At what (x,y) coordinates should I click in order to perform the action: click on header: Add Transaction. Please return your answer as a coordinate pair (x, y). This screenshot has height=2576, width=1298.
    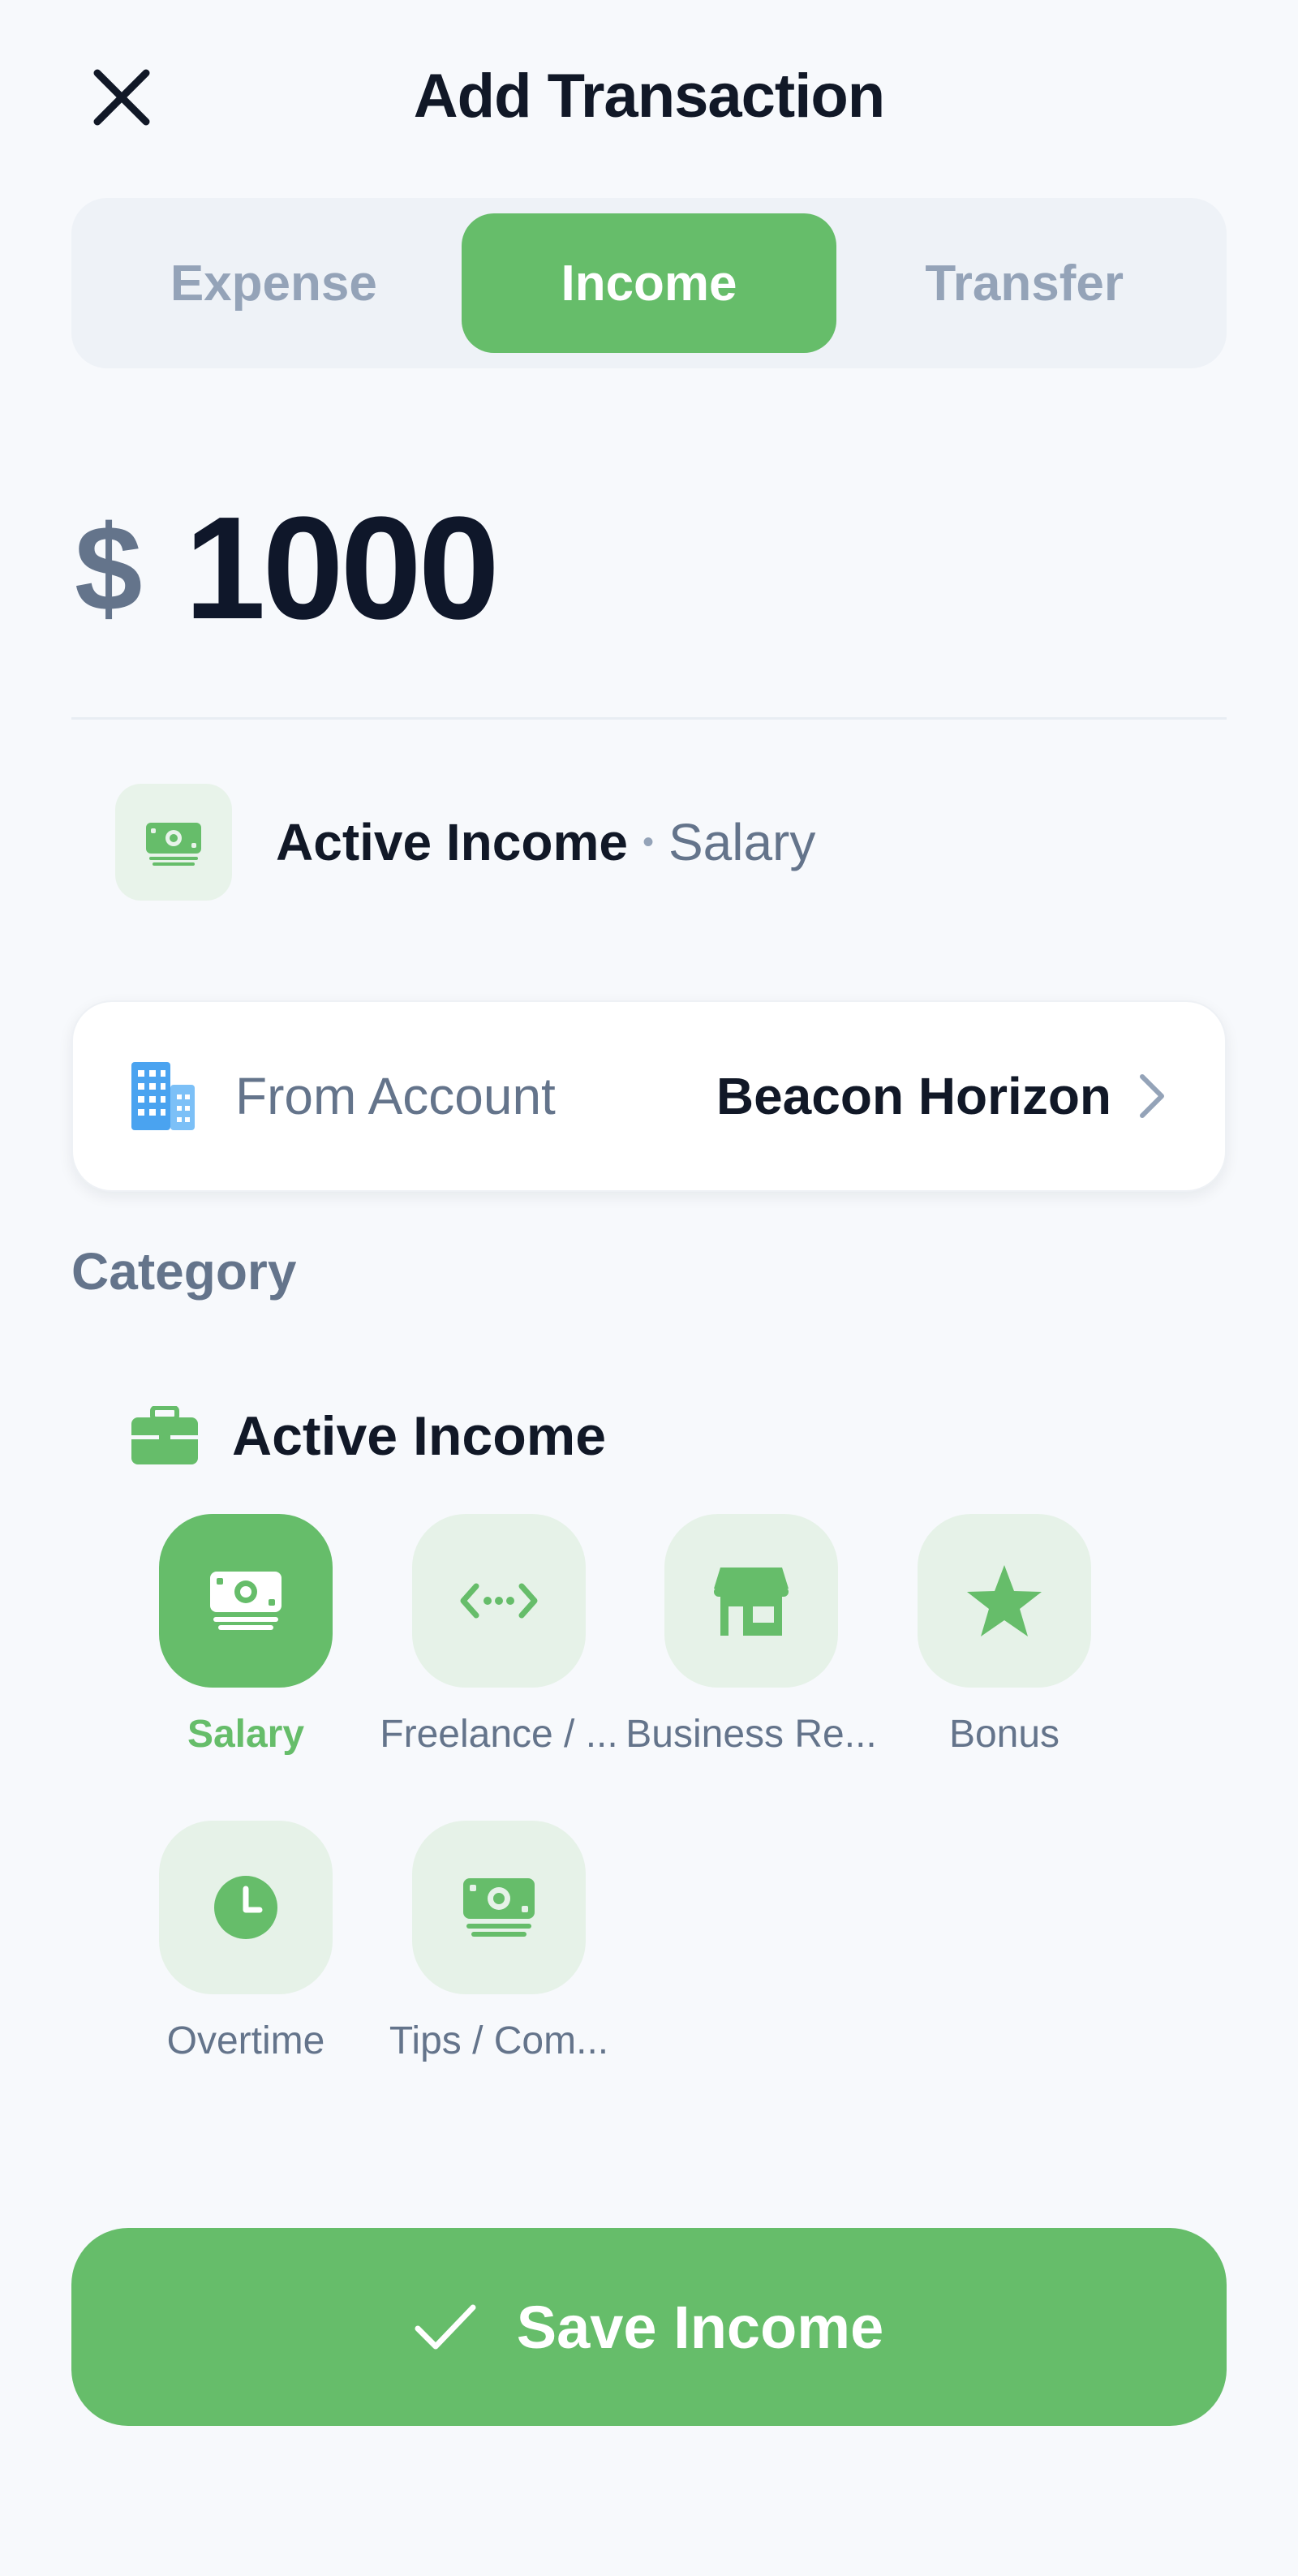
    Looking at the image, I should click on (649, 97).